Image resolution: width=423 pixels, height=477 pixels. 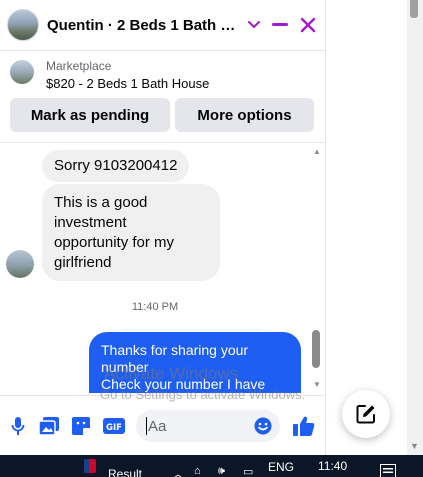 I want to click on activation-watermark-subtext: Go to Settings to activate Windows., so click(x=203, y=394).